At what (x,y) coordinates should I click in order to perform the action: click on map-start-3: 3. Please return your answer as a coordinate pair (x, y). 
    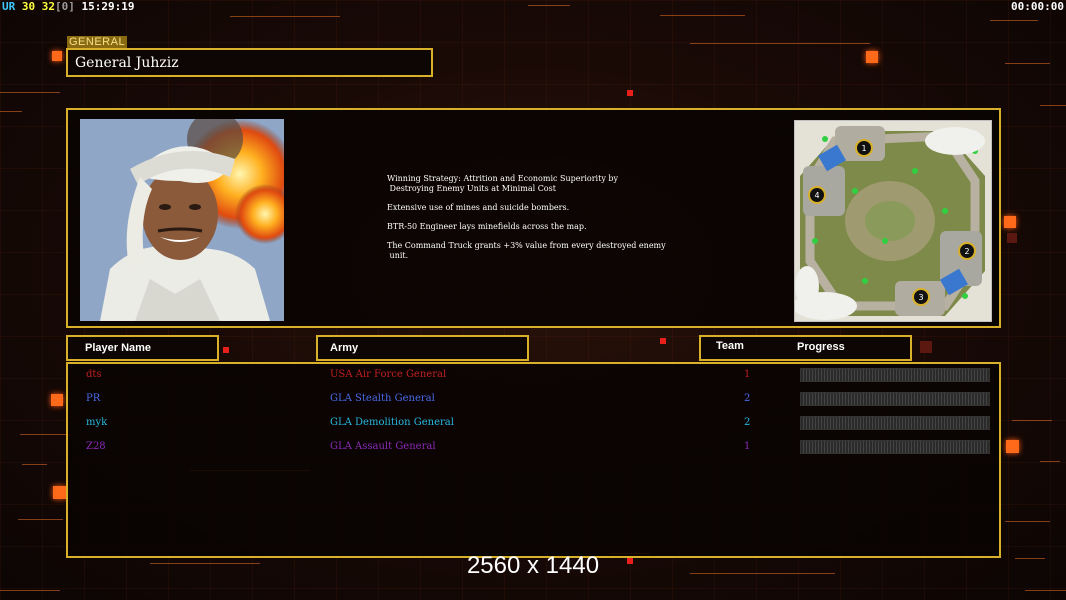
    Looking at the image, I should click on (921, 297).